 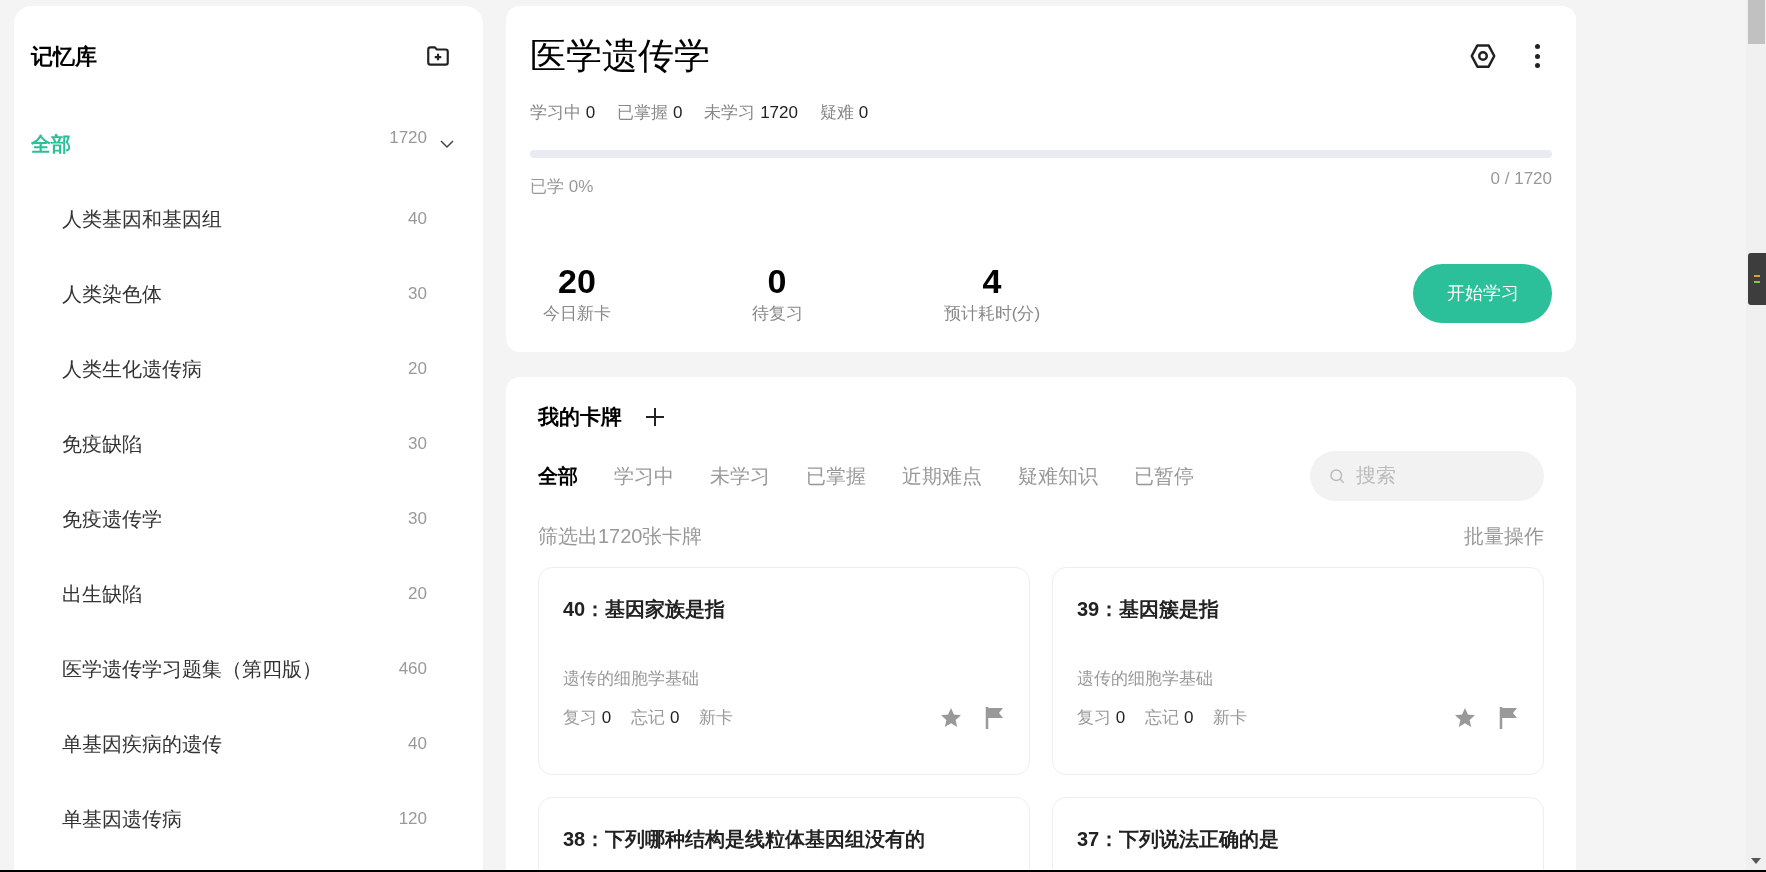 I want to click on card-title: 39：基因簇是指, so click(x=1149, y=609).